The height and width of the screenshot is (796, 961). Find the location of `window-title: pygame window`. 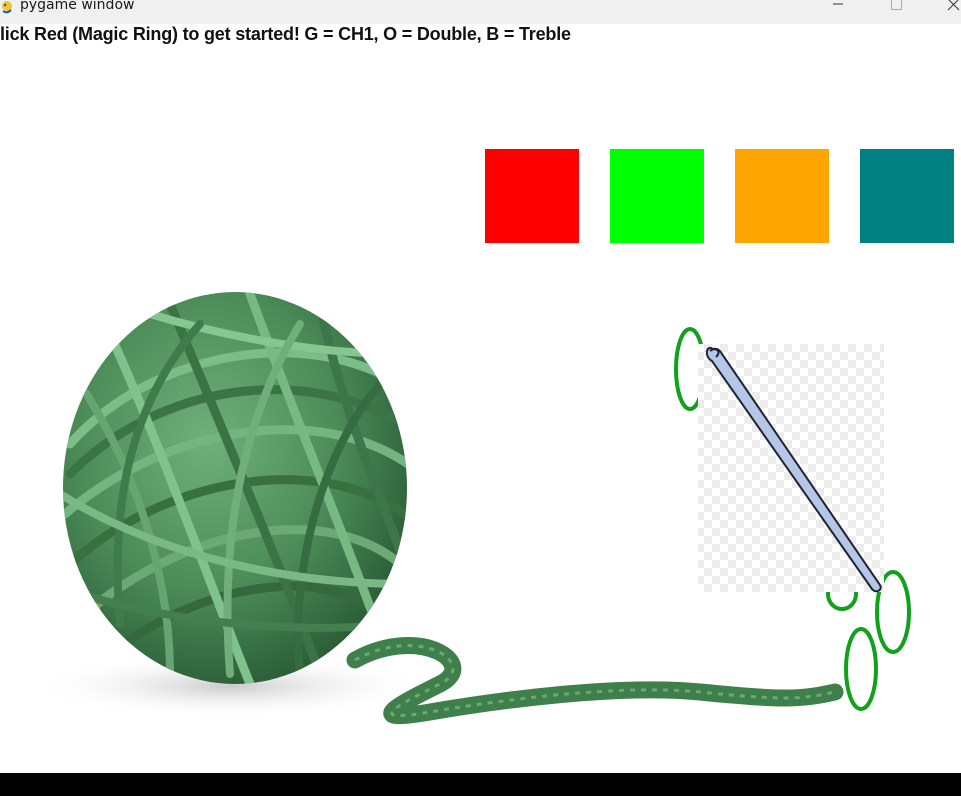

window-title: pygame window is located at coordinates (77, 6).